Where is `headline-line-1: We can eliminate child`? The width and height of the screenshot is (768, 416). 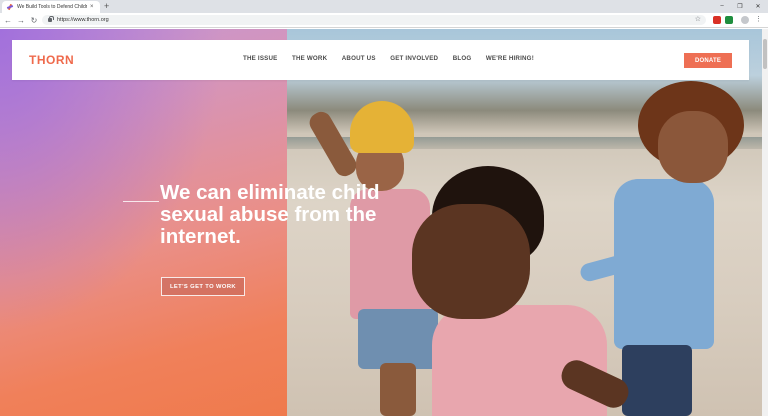 headline-line-1: We can eliminate child is located at coordinates (270, 192).